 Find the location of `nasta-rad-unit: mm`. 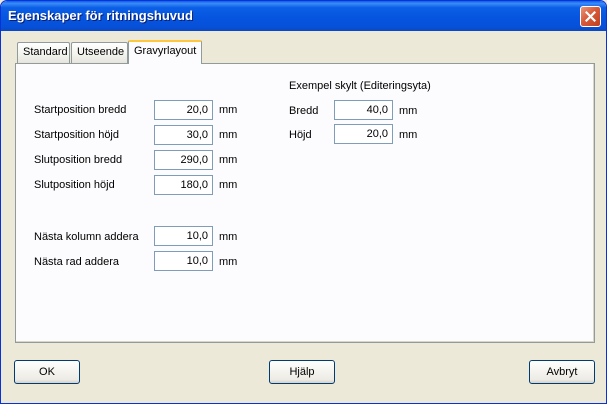

nasta-rad-unit: mm is located at coordinates (228, 262).